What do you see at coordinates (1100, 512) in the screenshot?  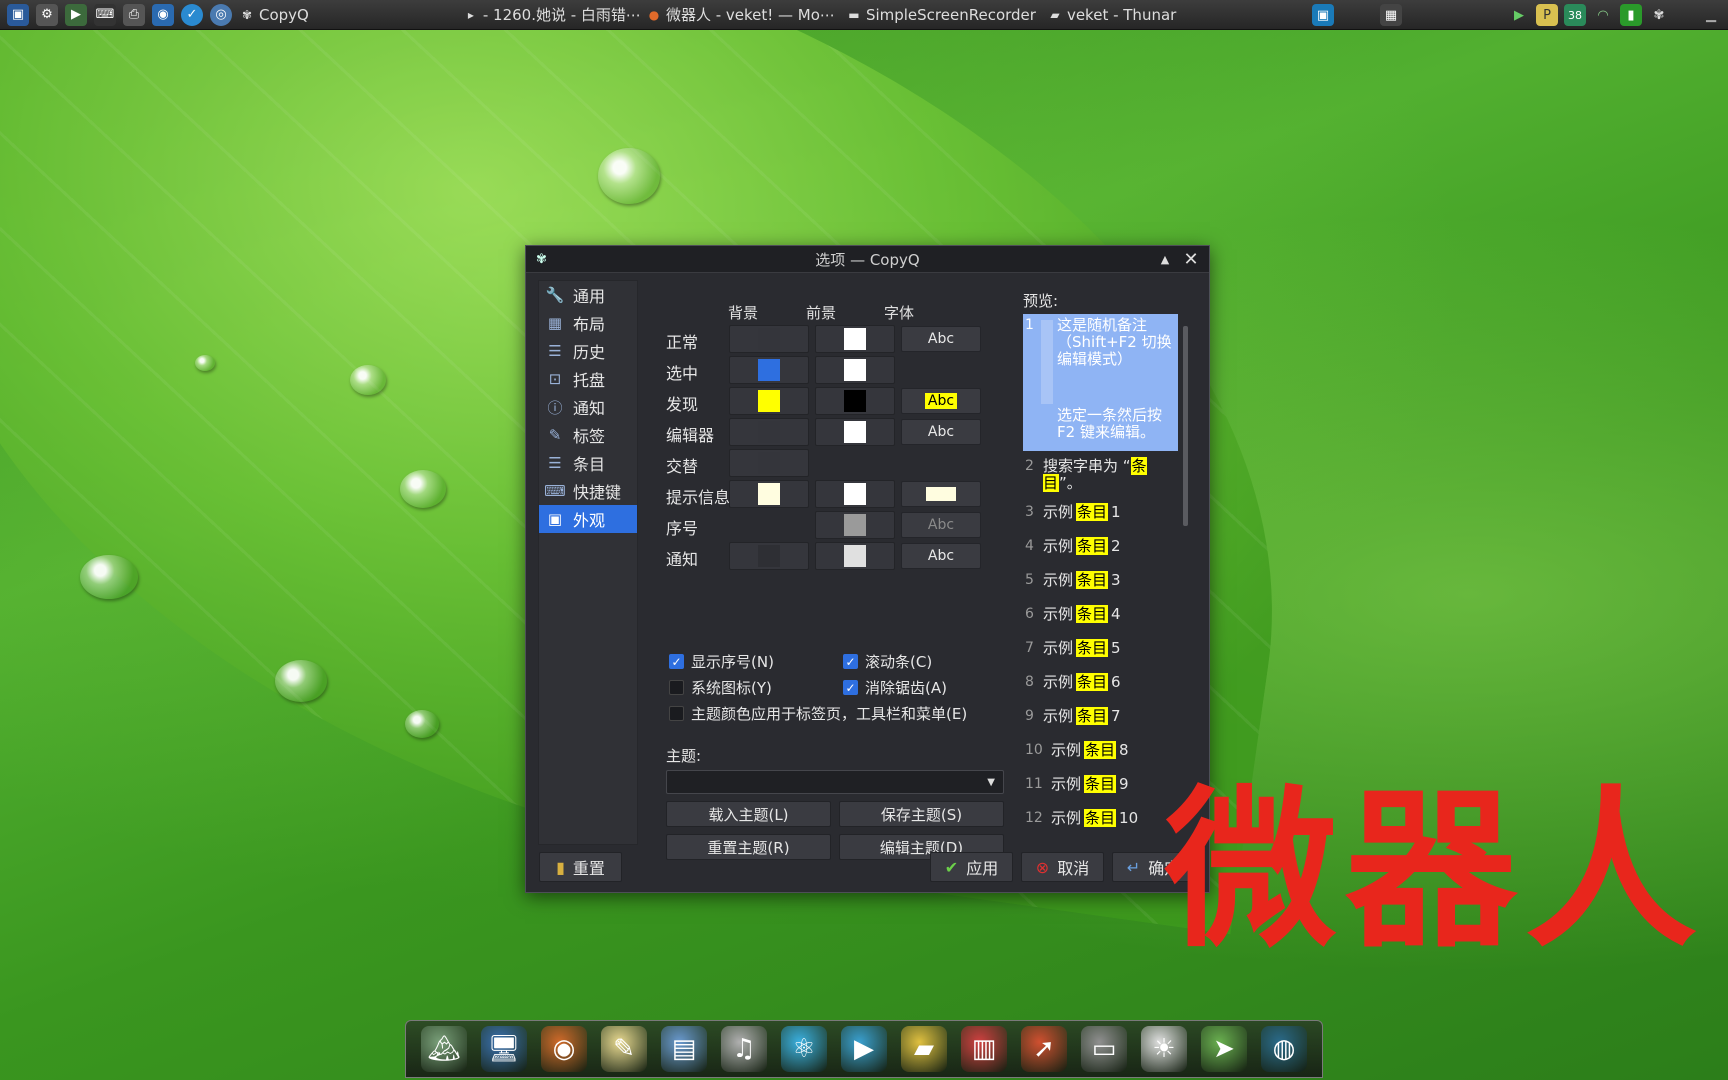 I see `preview-item: 3 示例 条目 1` at bounding box center [1100, 512].